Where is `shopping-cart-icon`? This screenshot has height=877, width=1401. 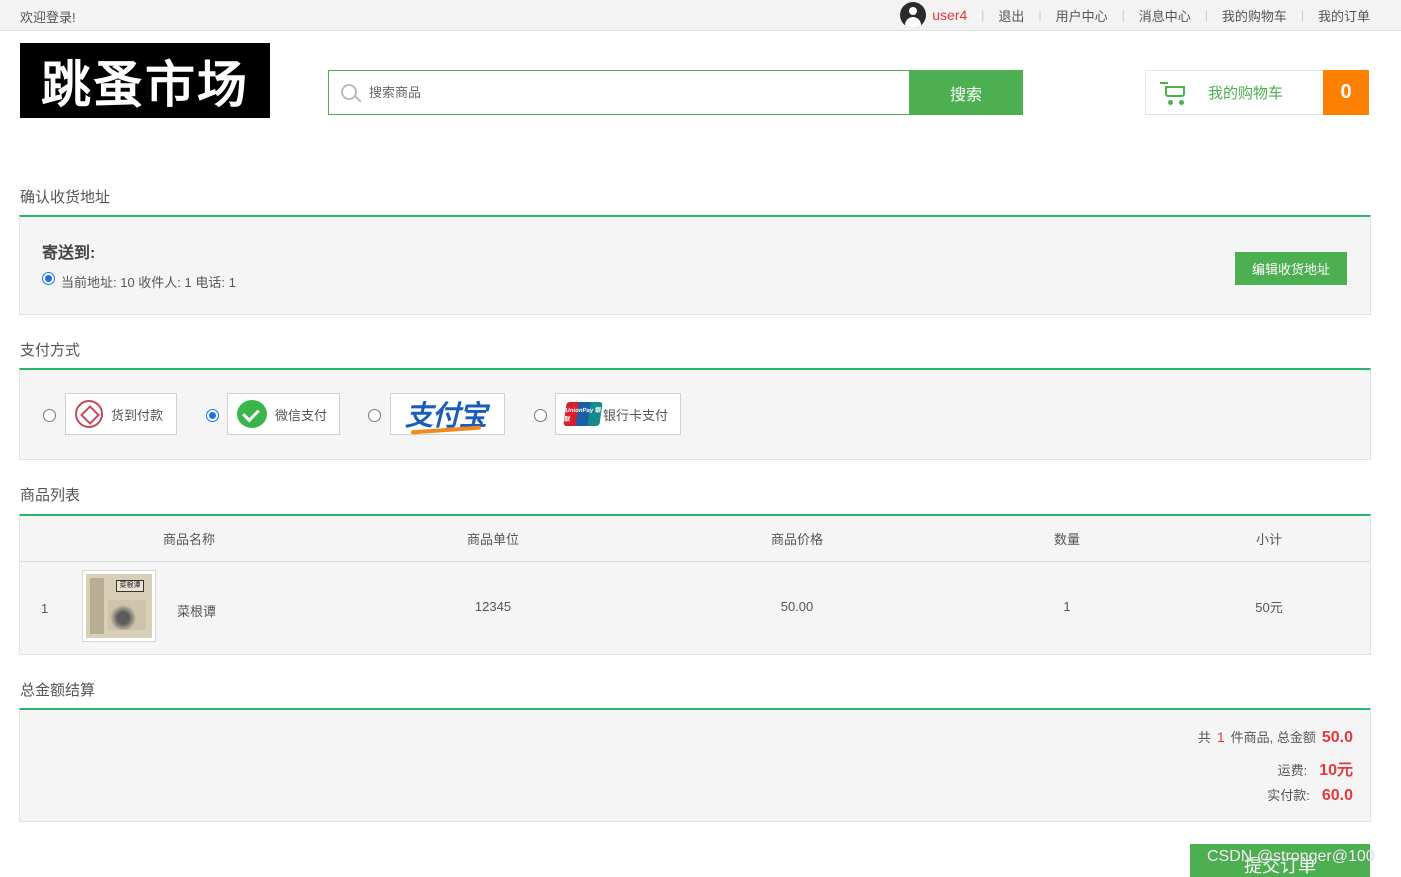
shopping-cart-icon is located at coordinates (1175, 93).